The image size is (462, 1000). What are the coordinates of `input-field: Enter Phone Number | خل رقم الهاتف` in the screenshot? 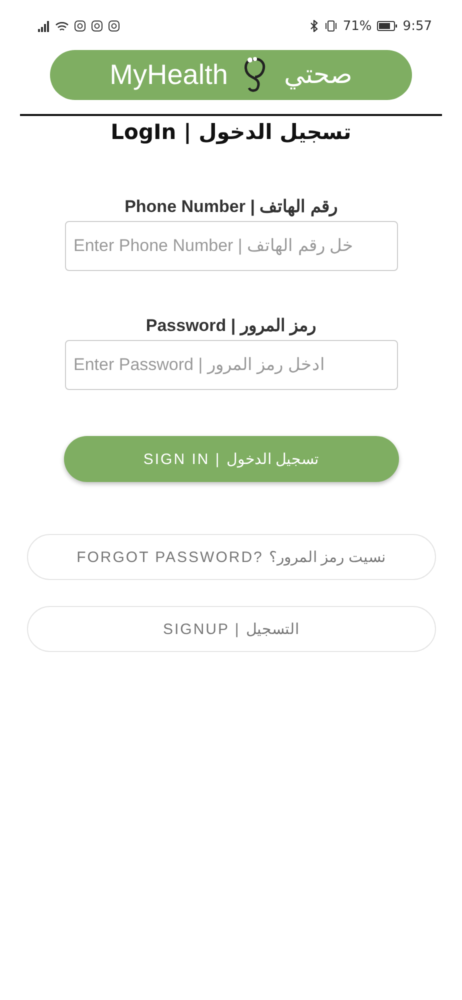 It's located at (231, 246).